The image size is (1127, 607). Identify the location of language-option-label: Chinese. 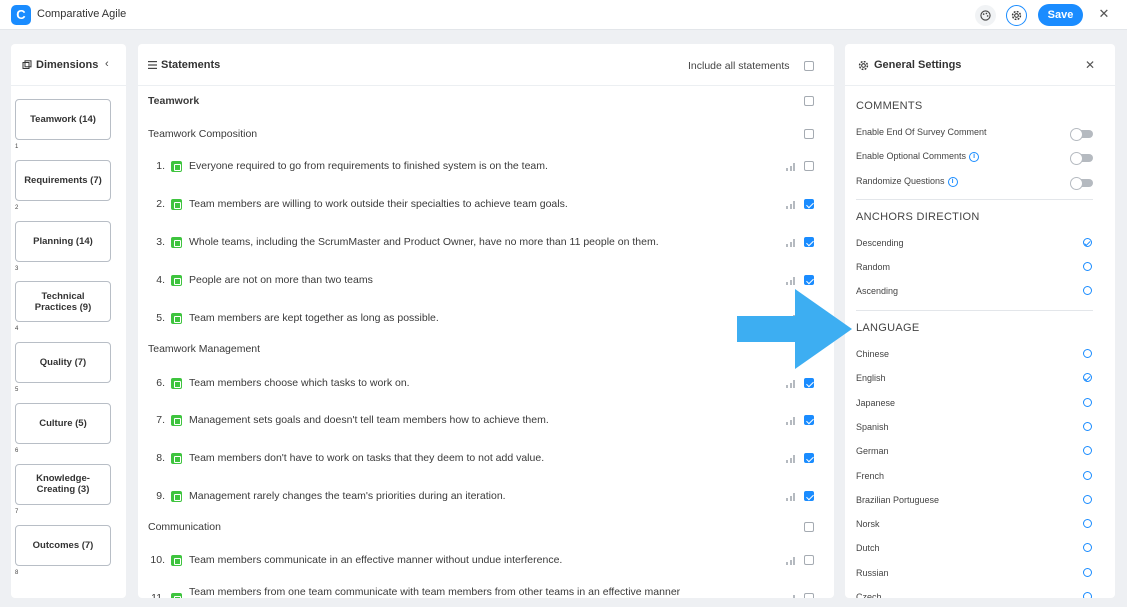
(873, 354).